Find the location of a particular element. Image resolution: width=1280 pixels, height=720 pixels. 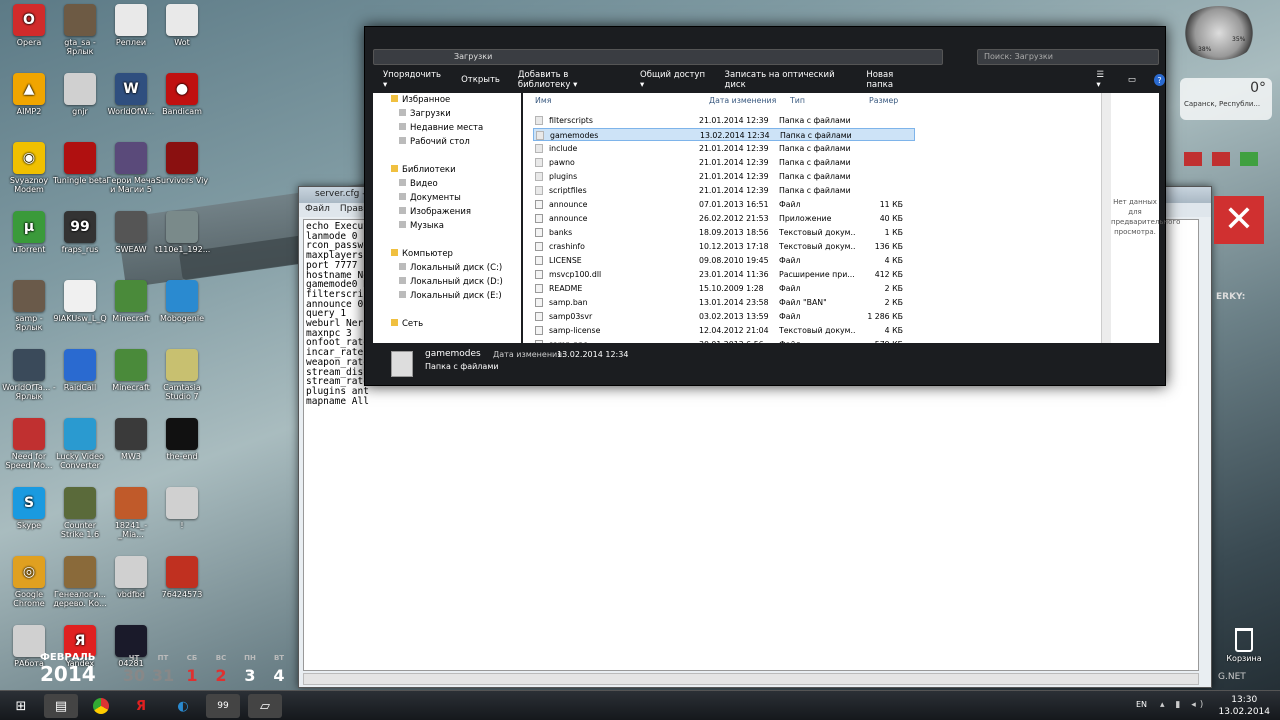

open-button: Открыть is located at coordinates (480, 80).